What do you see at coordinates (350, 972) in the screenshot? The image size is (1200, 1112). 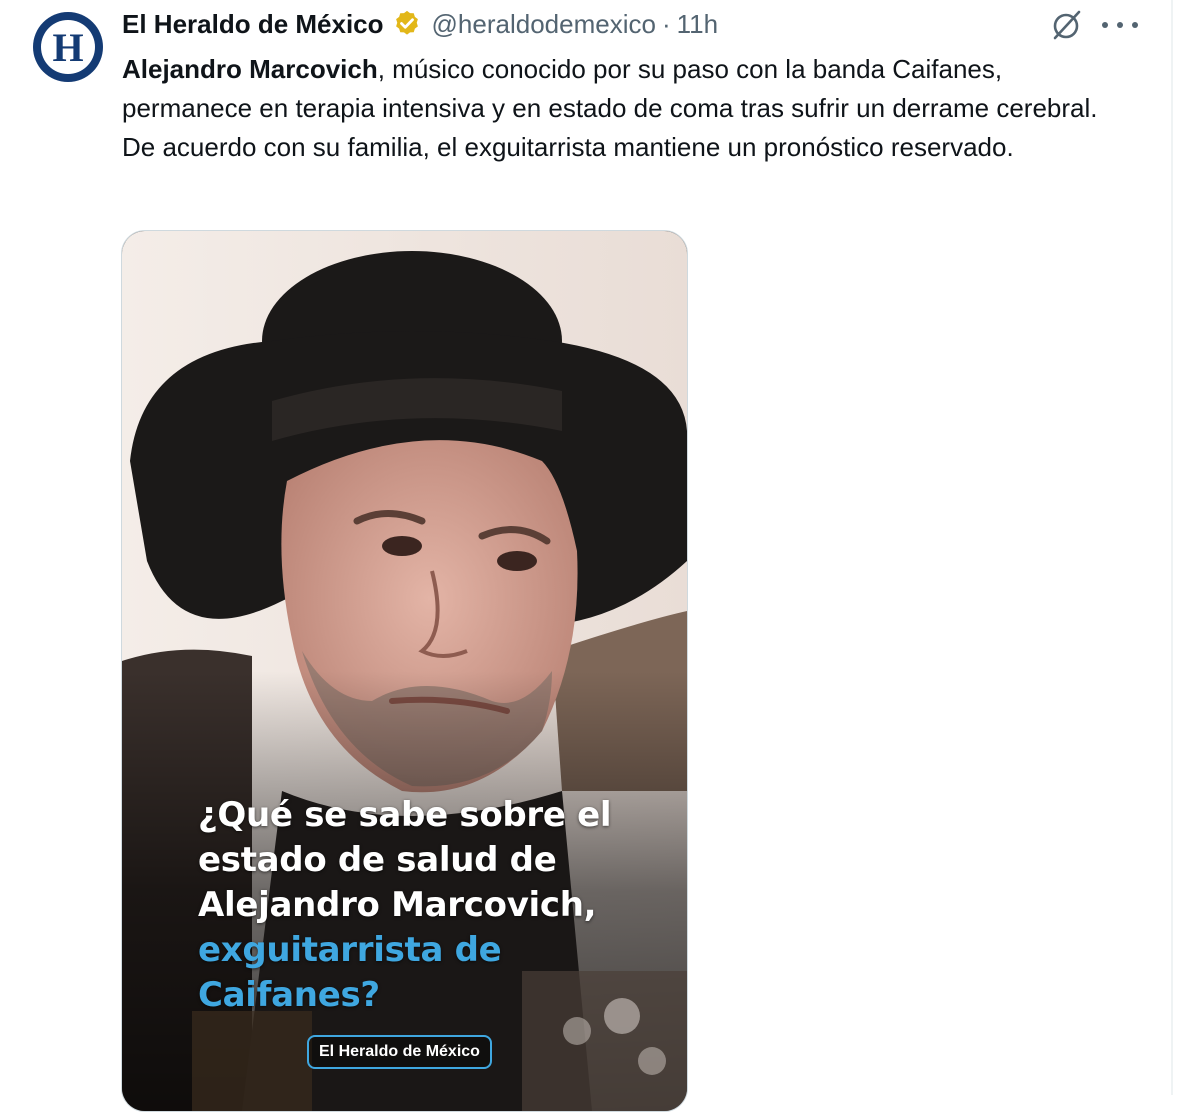 I see `video-caption-line-4: exguitarrista de Caifanes?` at bounding box center [350, 972].